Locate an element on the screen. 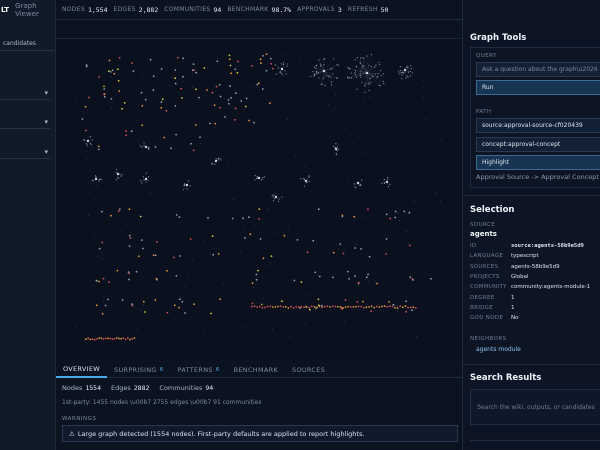 The image size is (600, 450). path-to-input: concept:approval-concept is located at coordinates (538, 144).